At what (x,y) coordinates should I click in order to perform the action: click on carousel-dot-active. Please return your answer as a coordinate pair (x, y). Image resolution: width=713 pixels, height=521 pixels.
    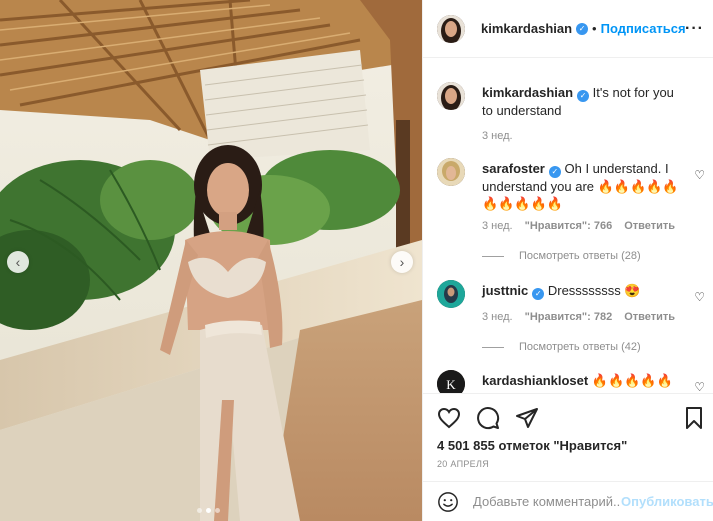
    Looking at the image, I should click on (208, 510).